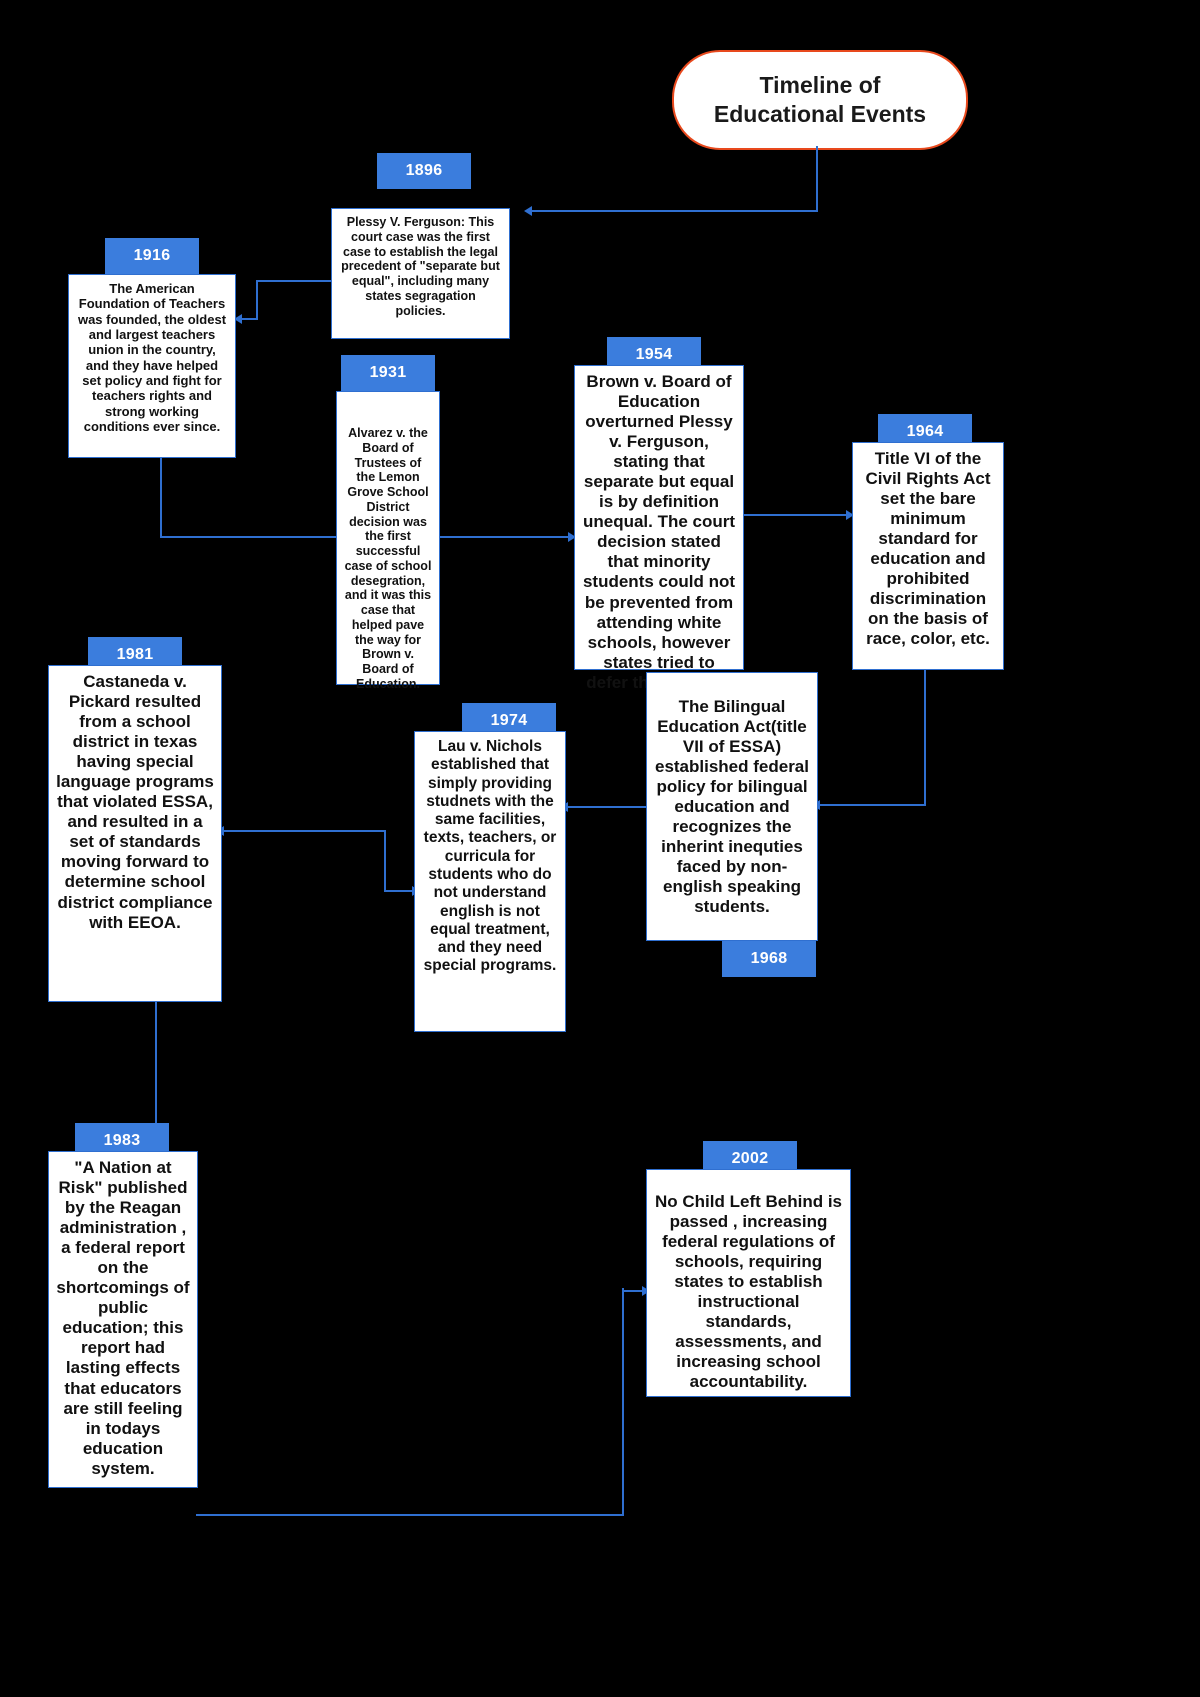  Describe the element at coordinates (623, 1402) in the screenshot. I see `connector-1983-2002-v` at that location.